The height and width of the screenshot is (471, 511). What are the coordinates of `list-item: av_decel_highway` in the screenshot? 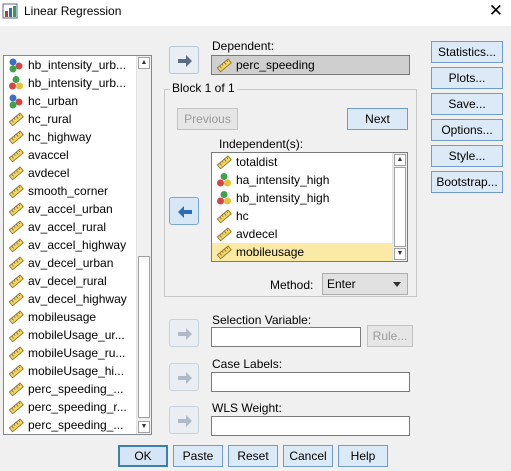 It's located at (70, 299).